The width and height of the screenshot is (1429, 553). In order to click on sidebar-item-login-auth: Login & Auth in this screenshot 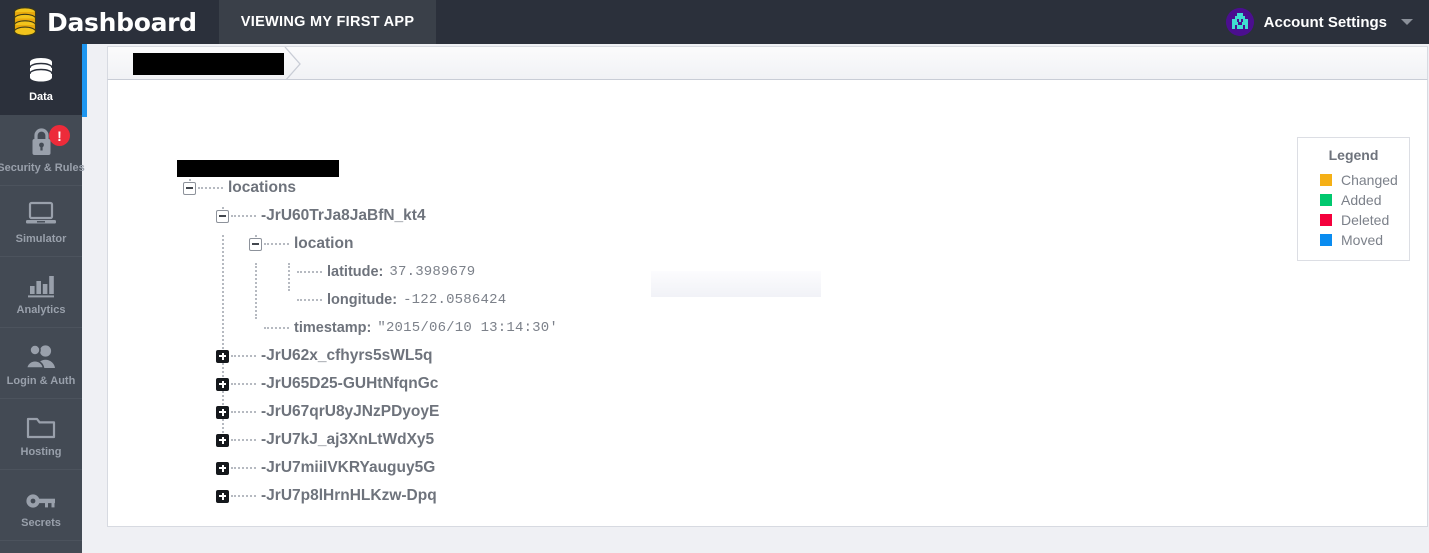, I will do `click(41, 363)`.